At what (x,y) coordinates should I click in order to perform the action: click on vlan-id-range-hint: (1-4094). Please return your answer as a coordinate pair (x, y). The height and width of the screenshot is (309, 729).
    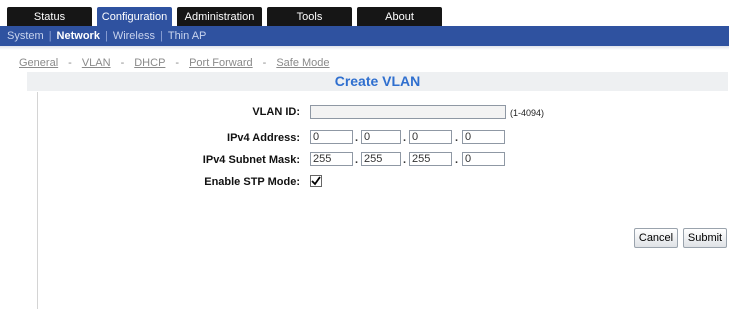
    Looking at the image, I should click on (527, 113).